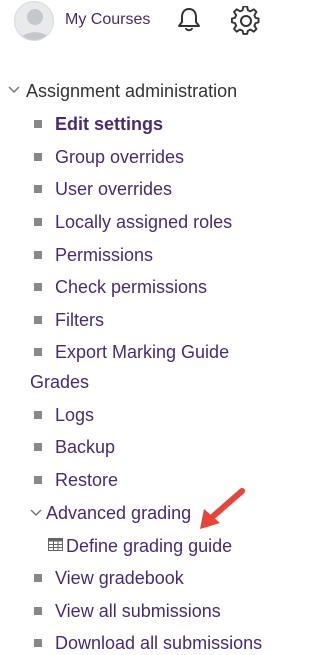 This screenshot has width=320, height=655. What do you see at coordinates (158, 643) in the screenshot?
I see `nav-item-download-all-submissions: Download all submissions` at bounding box center [158, 643].